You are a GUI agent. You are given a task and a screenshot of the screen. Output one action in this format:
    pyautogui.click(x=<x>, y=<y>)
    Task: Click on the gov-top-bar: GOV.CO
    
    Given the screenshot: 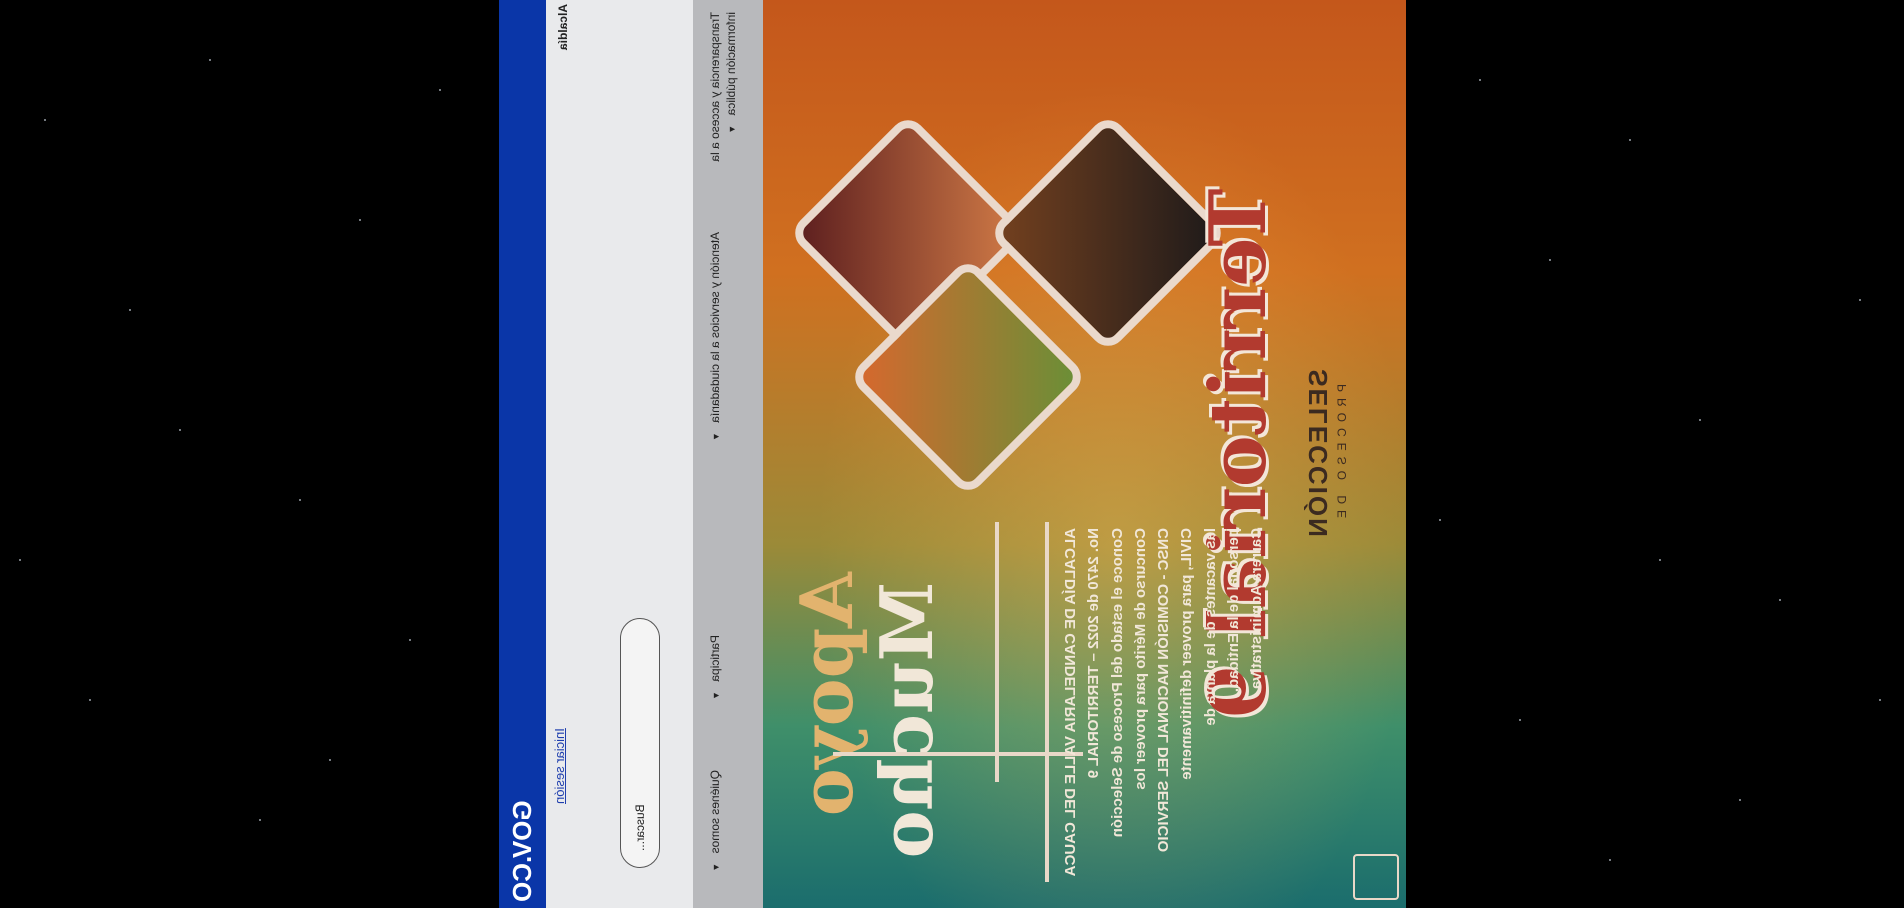 What is the action you would take?
    pyautogui.click(x=522, y=454)
    